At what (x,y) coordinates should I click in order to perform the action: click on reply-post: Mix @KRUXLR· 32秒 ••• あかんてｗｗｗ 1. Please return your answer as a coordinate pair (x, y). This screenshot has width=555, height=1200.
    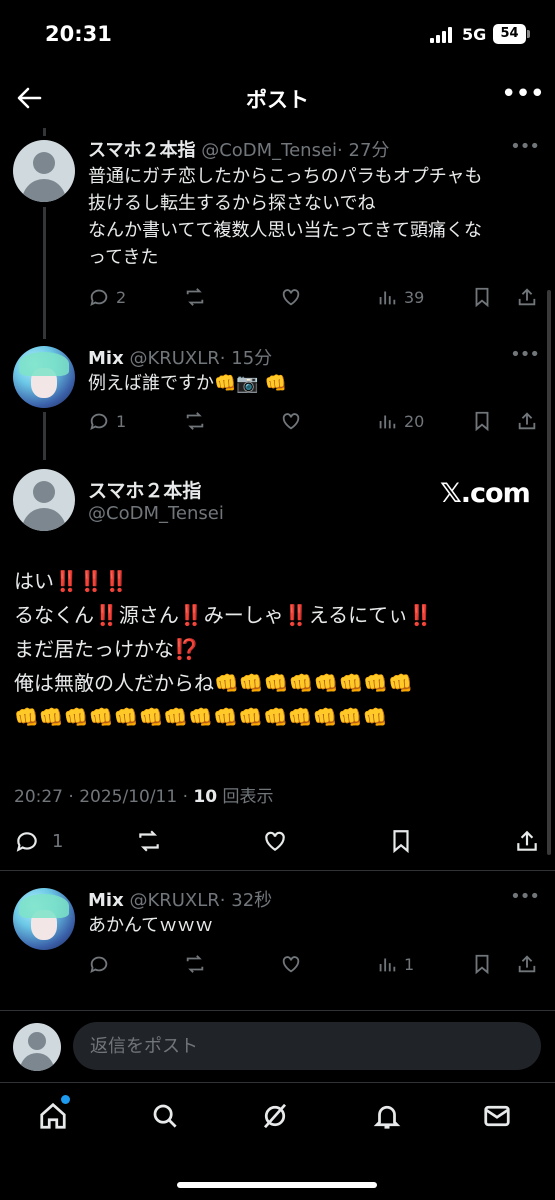
    Looking at the image, I should click on (277, 937).